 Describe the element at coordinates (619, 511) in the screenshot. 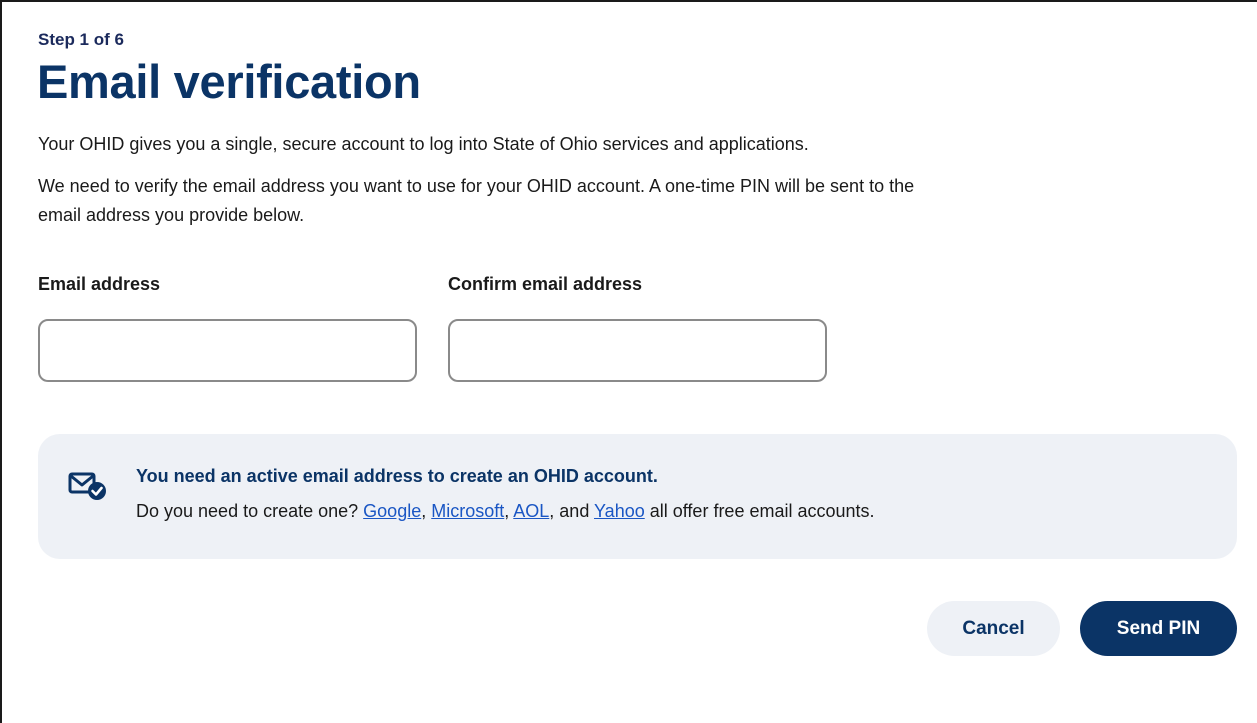

I see `yahoo-link: Yahoo` at that location.